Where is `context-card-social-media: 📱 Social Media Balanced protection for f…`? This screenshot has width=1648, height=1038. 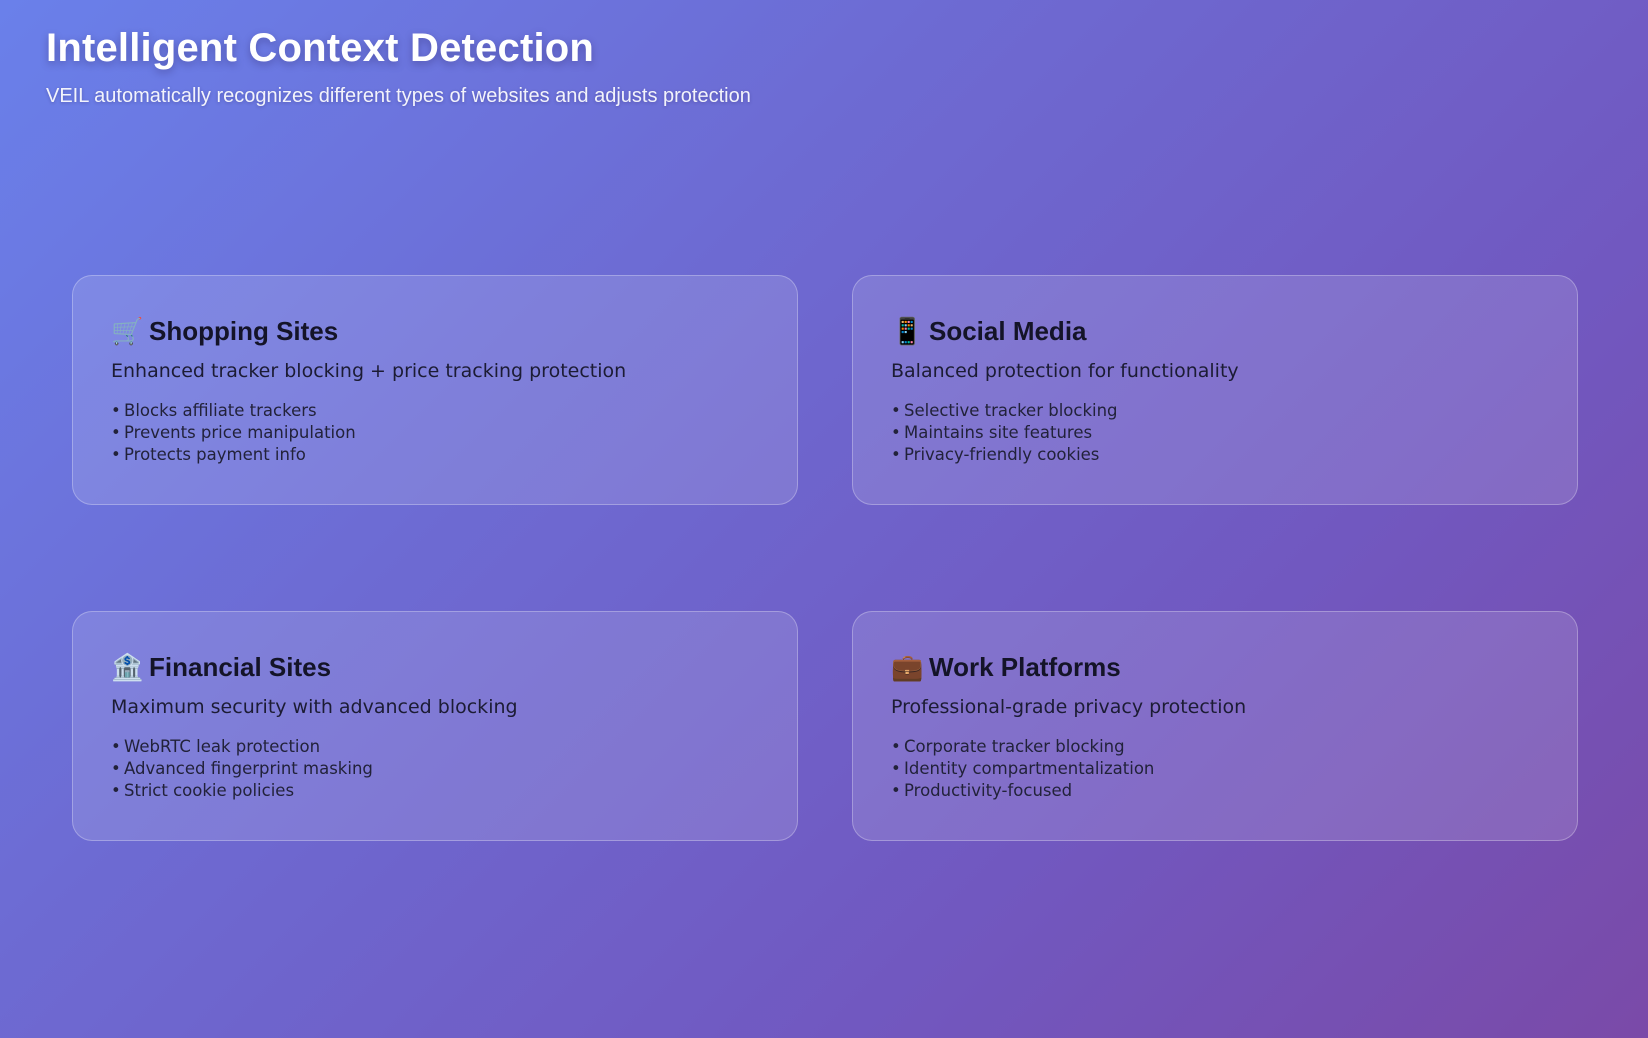
context-card-social-media: 📱 Social Media Balanced protection for f… is located at coordinates (1215, 390).